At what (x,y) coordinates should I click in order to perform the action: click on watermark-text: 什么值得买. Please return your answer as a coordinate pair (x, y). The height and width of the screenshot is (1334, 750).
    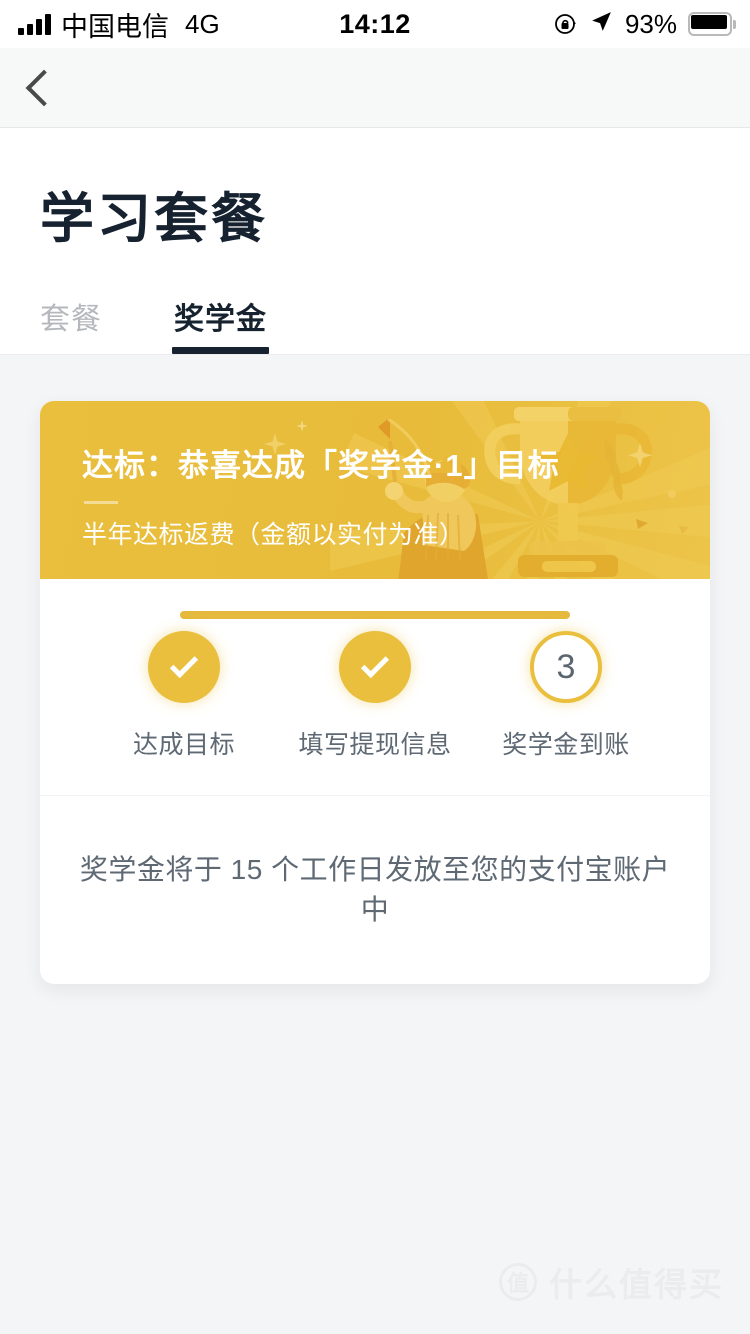
    Looking at the image, I should click on (636, 1284).